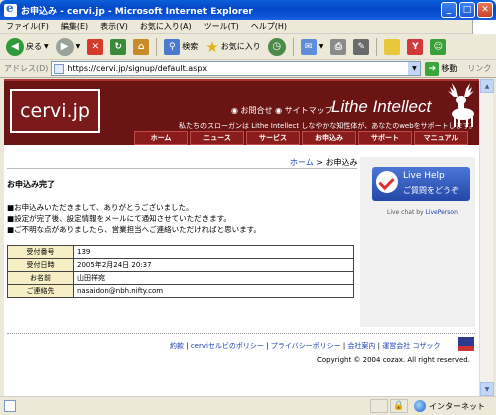 The image size is (496, 415). What do you see at coordinates (361, 346) in the screenshot?
I see `footer-link-company: 会社案内` at bounding box center [361, 346].